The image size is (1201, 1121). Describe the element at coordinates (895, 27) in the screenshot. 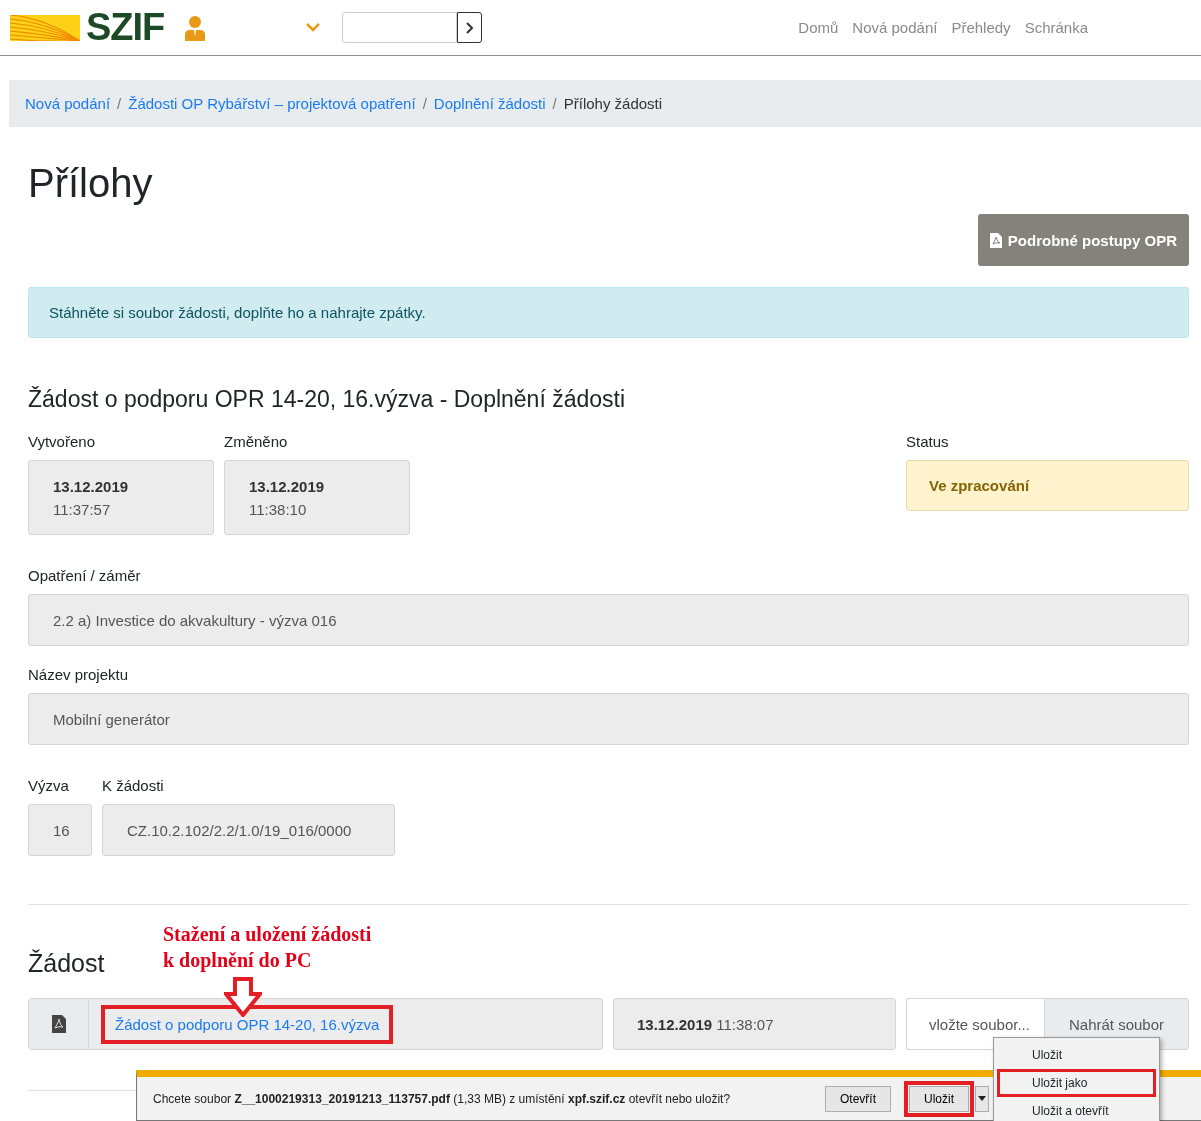

I see `nav-link: Nová podání` at that location.